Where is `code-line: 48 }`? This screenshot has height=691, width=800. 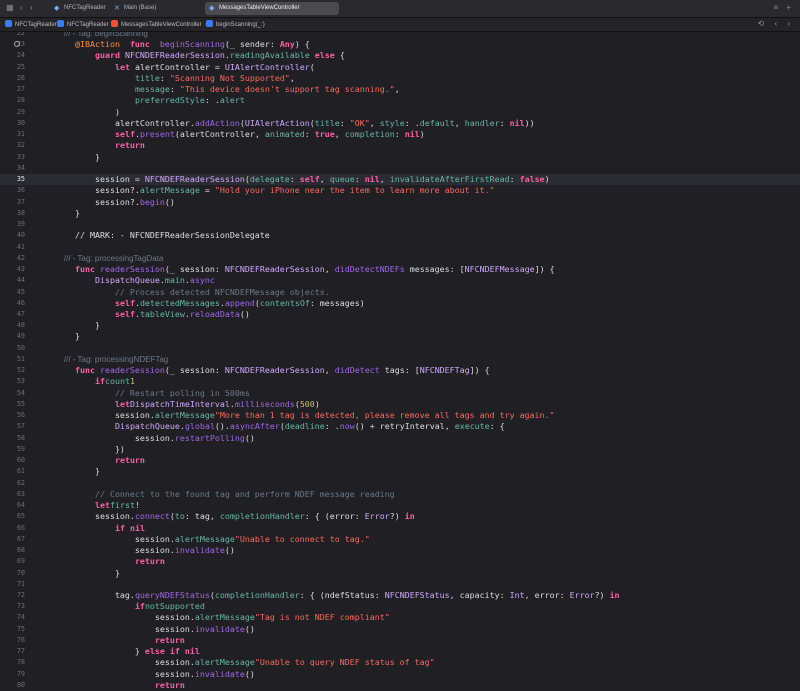
code-line: 48 } is located at coordinates (400, 325).